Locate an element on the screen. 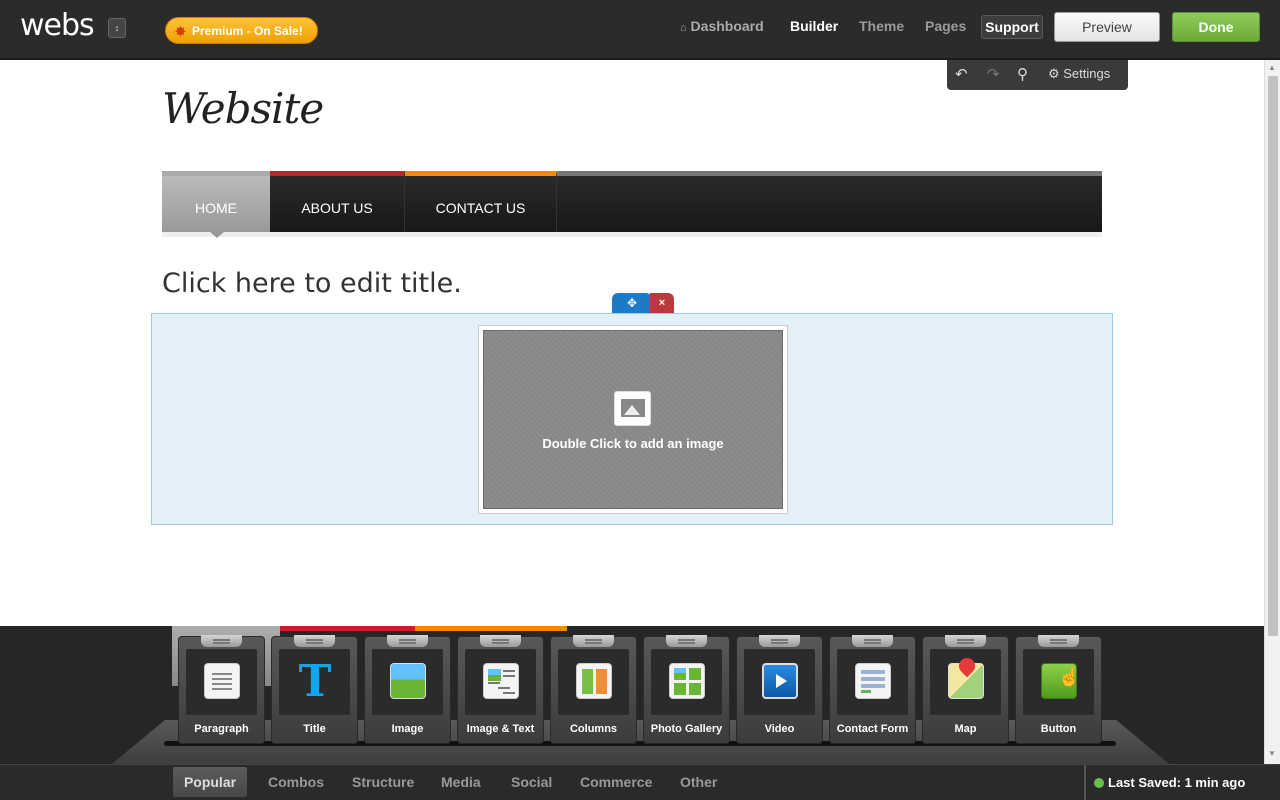 The height and width of the screenshot is (800, 1280). premium-sale-button: ✸ Premium - On Sale! is located at coordinates (241, 30).